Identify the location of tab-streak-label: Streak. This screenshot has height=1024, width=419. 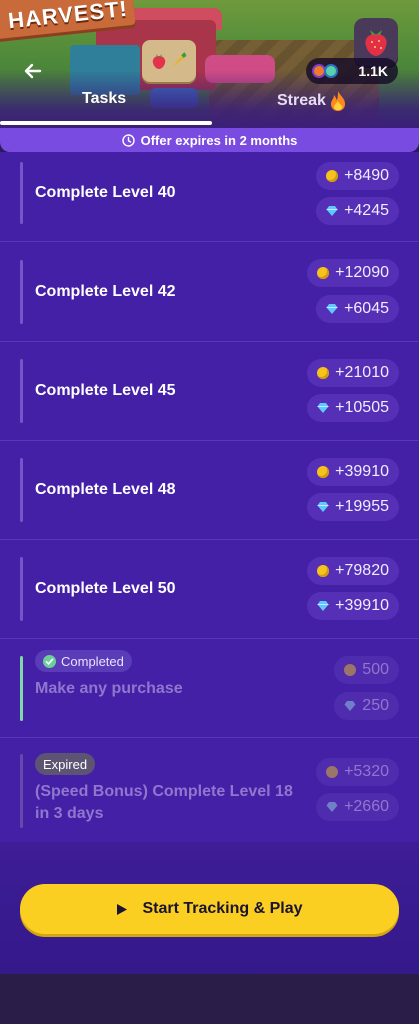
(301, 100).